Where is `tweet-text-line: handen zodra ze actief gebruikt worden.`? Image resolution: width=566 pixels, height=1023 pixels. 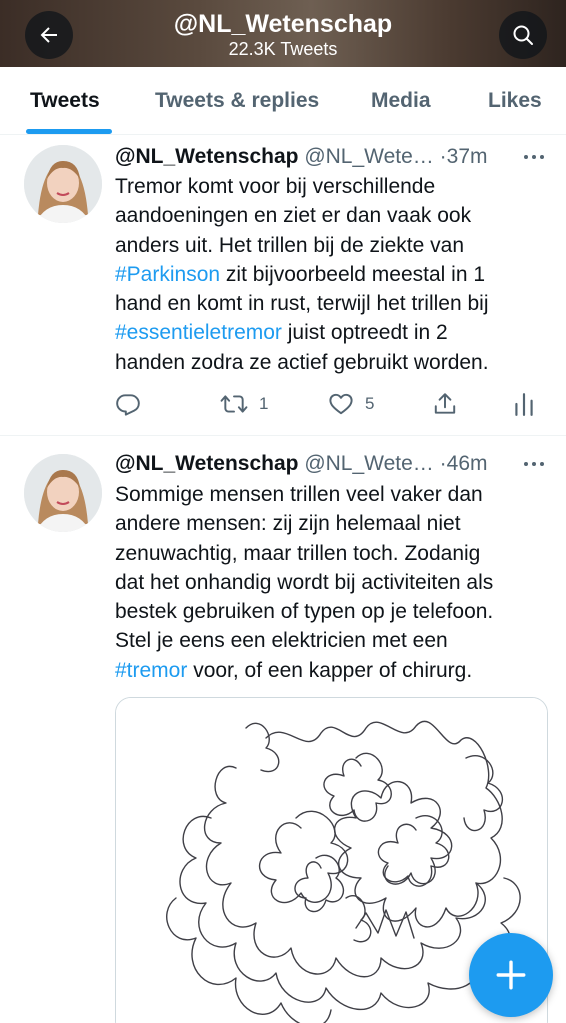
tweet-text-line: handen zodra ze actief gebruikt worden. is located at coordinates (333, 362).